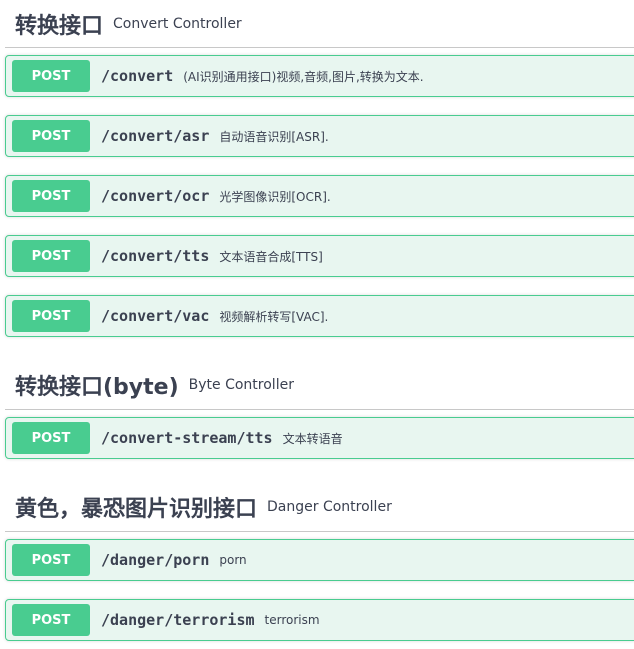 The height and width of the screenshot is (649, 634). I want to click on operation-summary: 光学图像识别[OCR]., so click(275, 196).